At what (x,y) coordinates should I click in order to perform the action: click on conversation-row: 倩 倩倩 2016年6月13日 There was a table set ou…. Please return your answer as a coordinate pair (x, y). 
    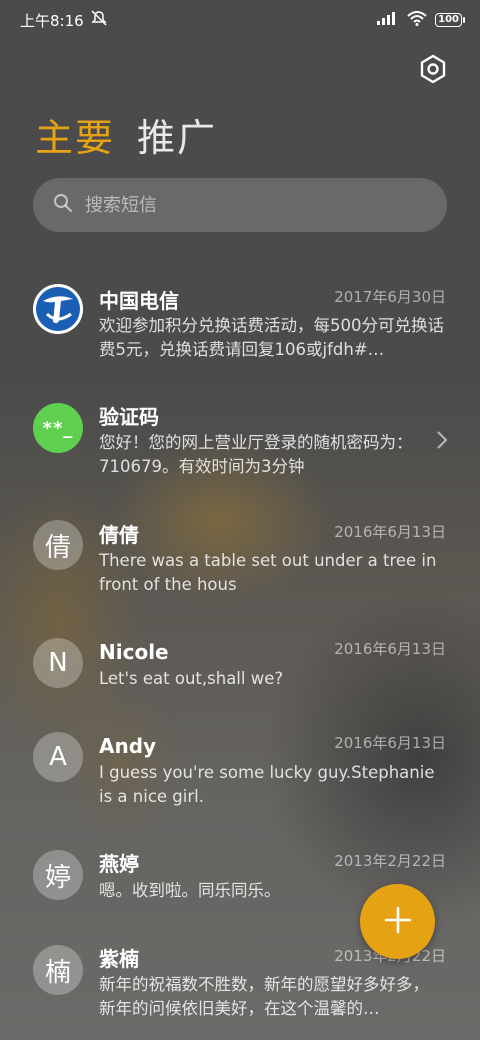
    Looking at the image, I should click on (240, 565).